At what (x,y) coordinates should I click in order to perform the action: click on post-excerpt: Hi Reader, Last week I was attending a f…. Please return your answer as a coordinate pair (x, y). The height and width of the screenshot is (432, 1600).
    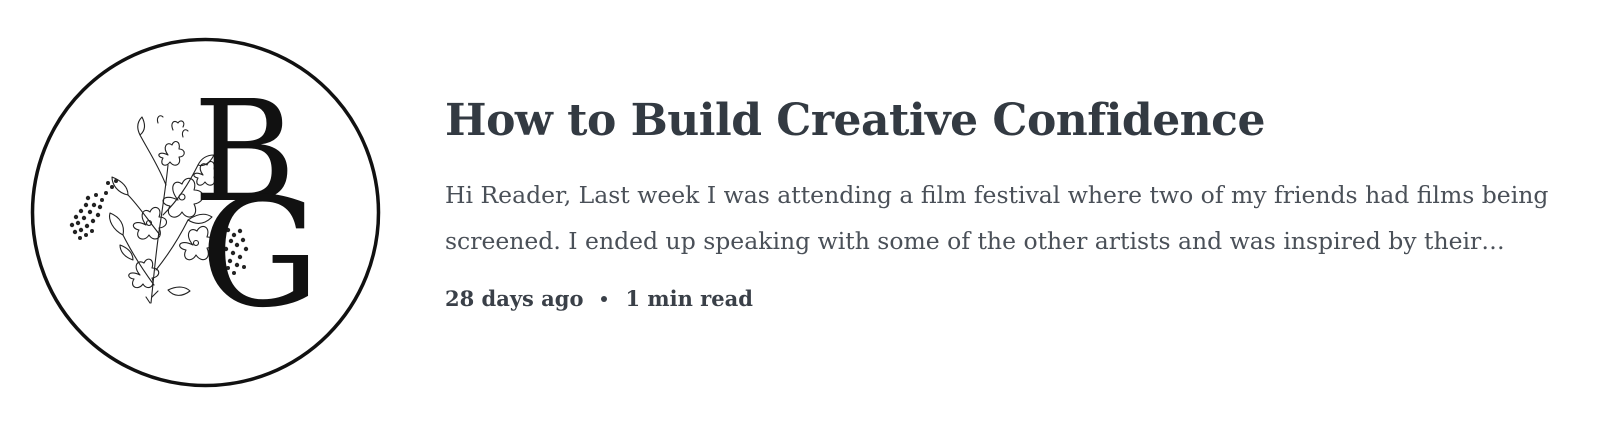
    Looking at the image, I should click on (997, 218).